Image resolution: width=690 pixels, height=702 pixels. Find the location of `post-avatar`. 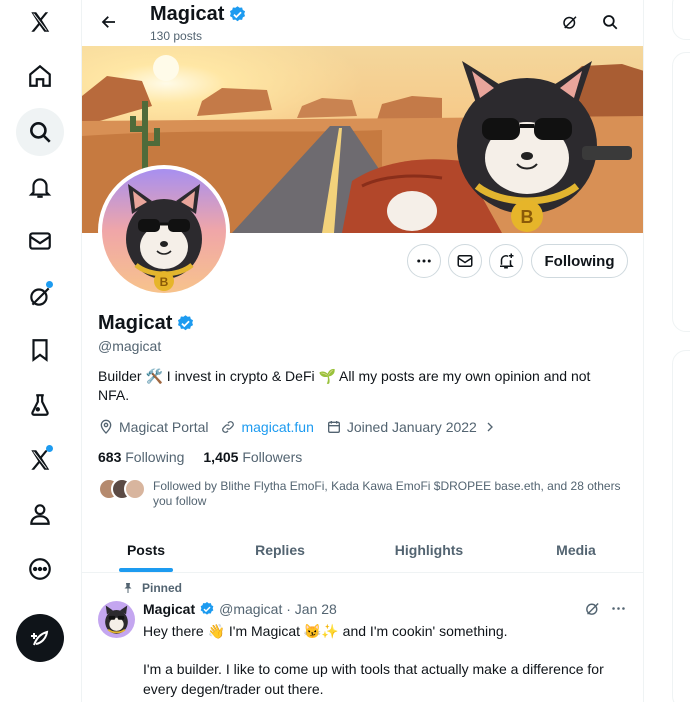

post-avatar is located at coordinates (116, 619).